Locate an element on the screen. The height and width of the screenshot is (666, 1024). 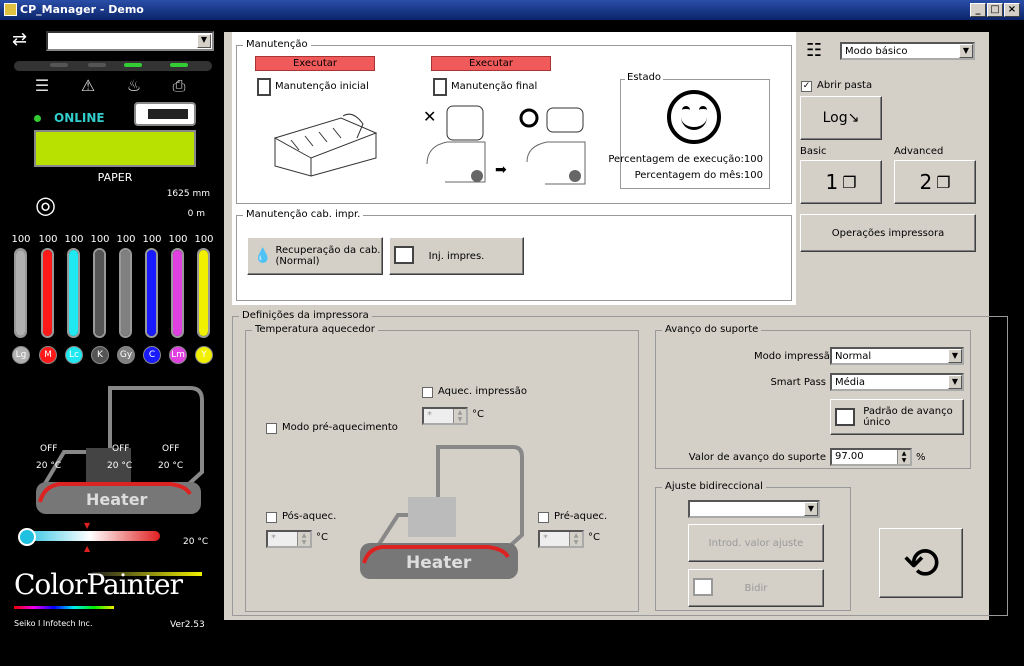
smart-pass-select: Média ▼ is located at coordinates (897, 382).